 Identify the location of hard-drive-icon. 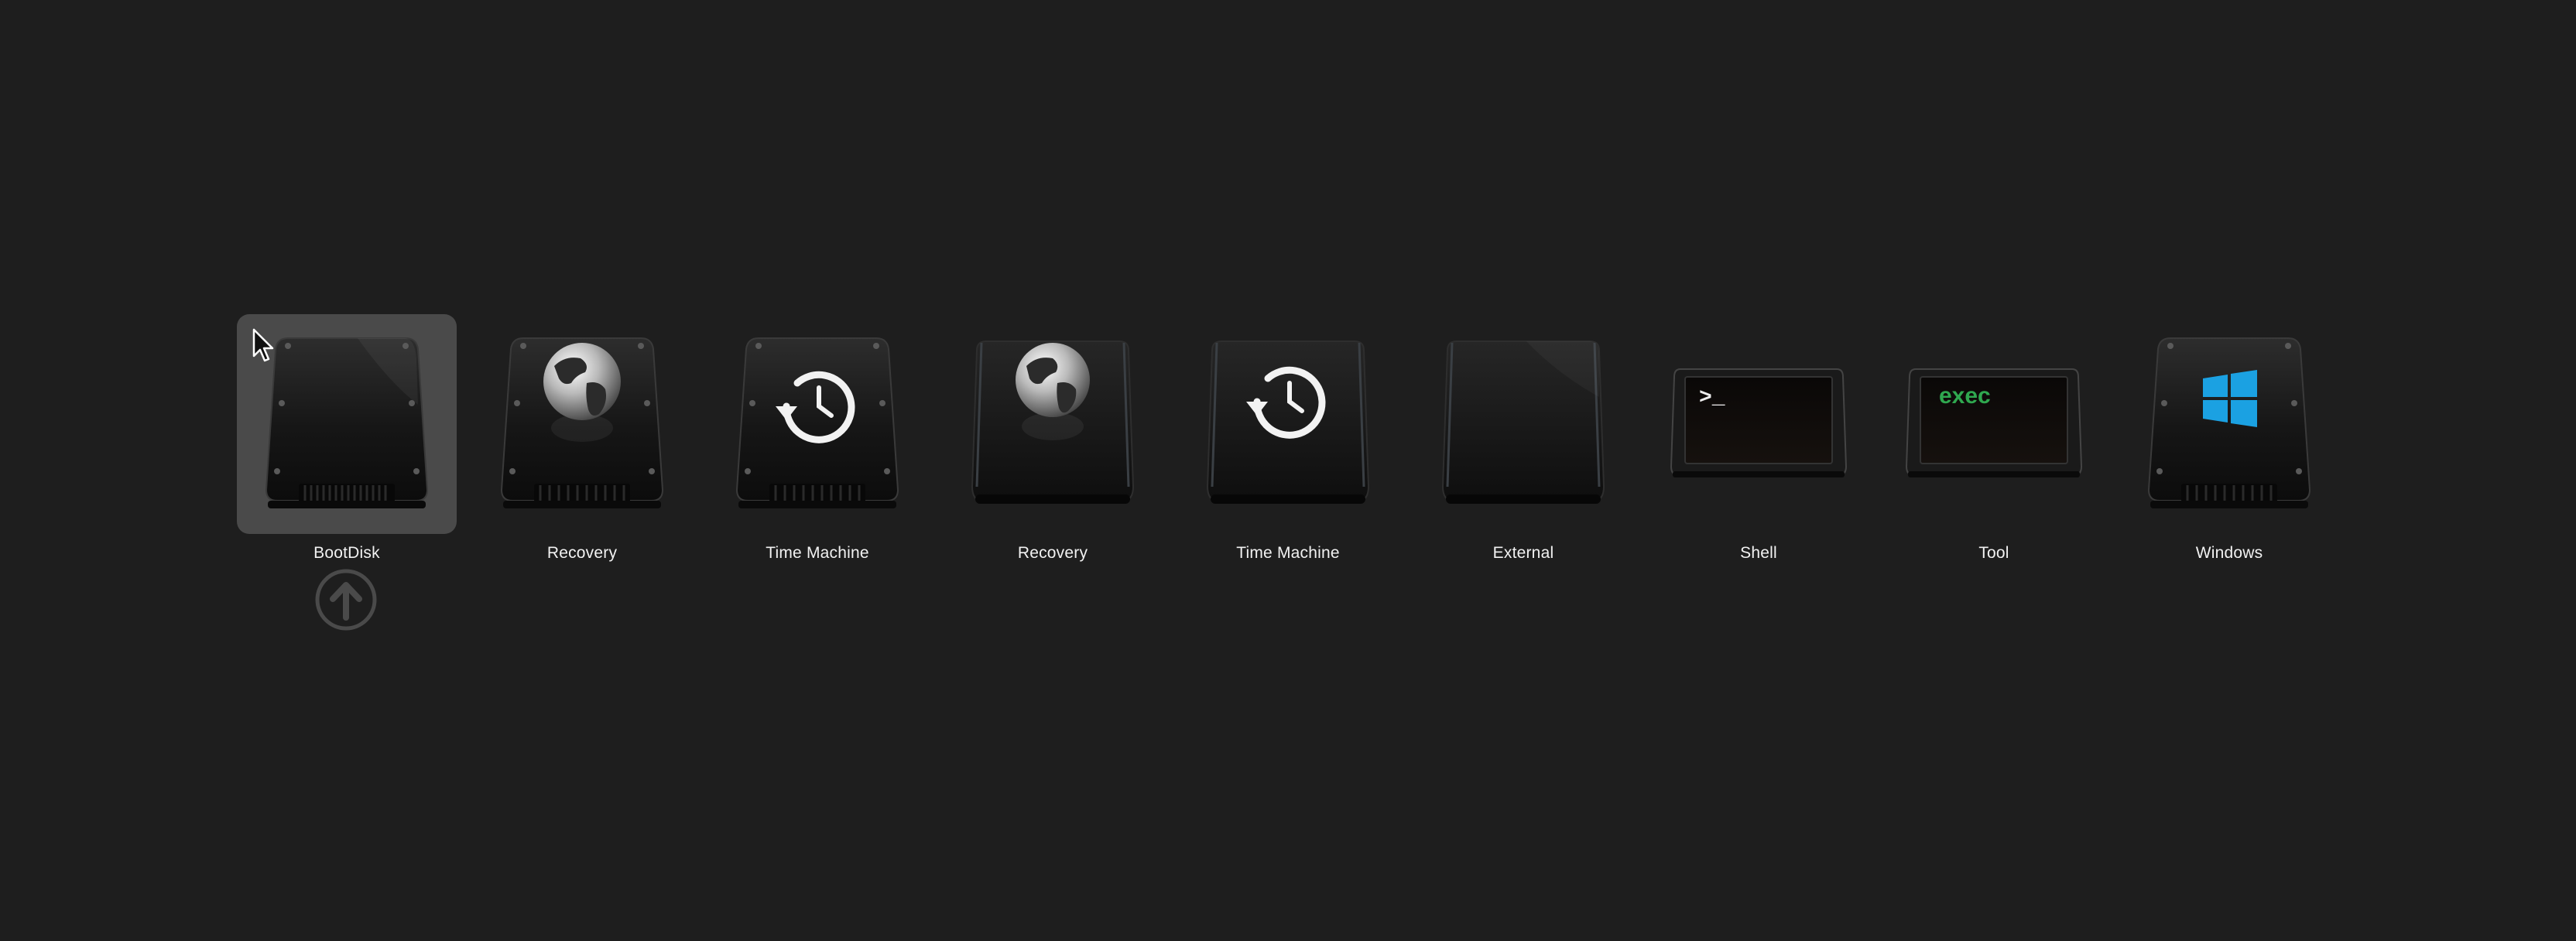
(347, 424).